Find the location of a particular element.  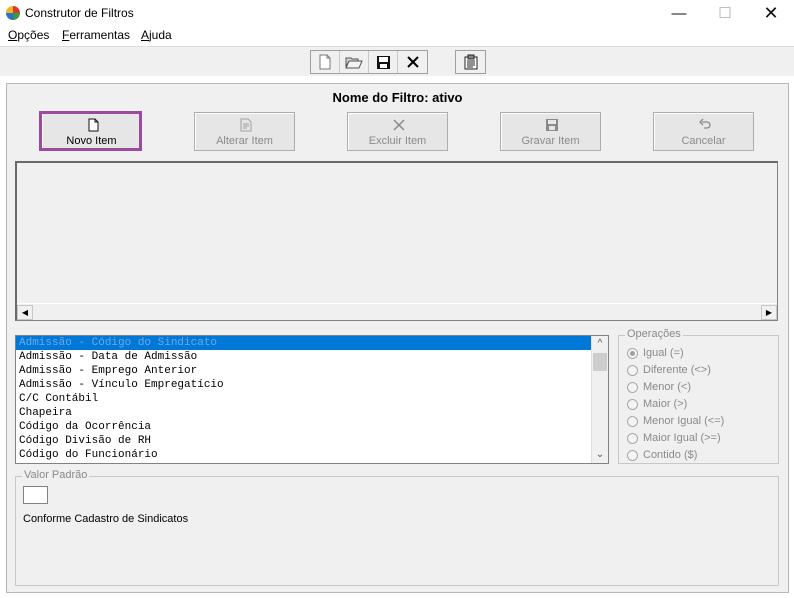

scroll-left-arrow-icon: ◀ is located at coordinates (25, 312).